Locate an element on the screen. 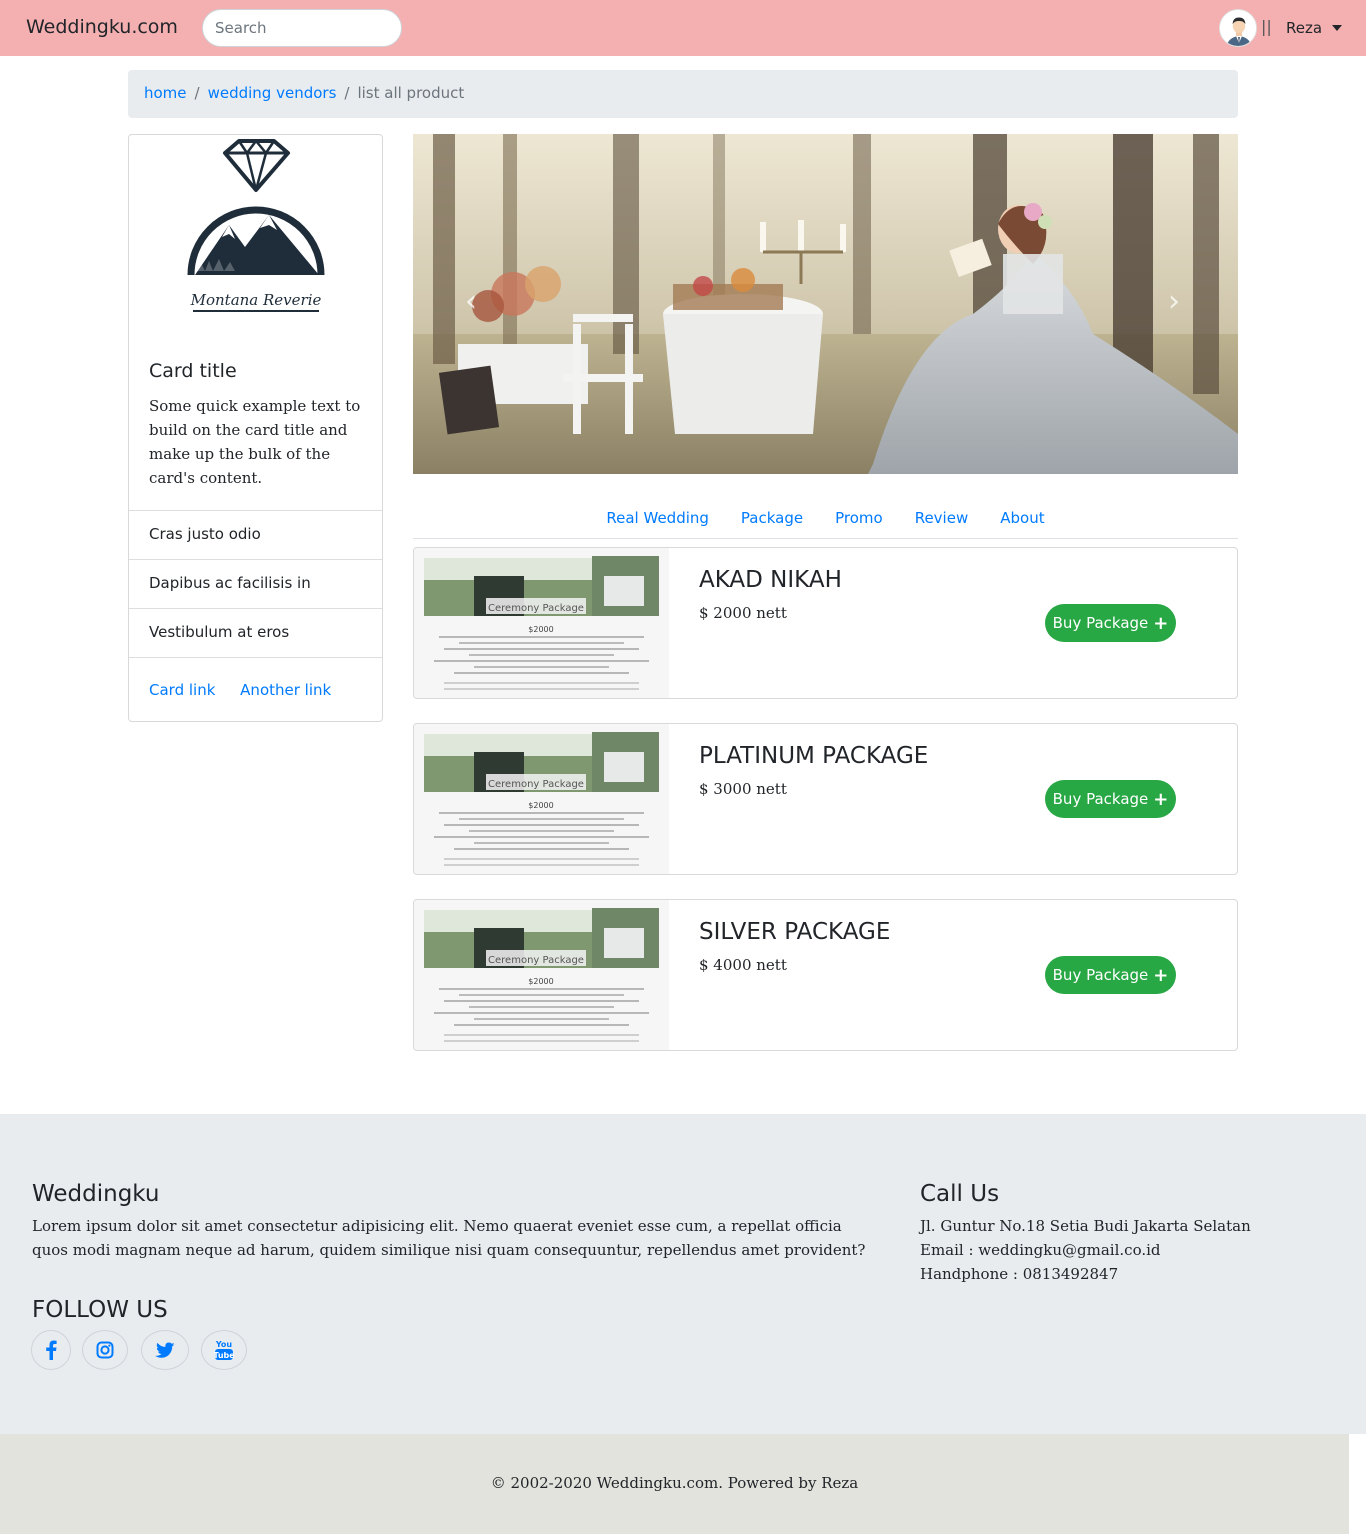 This screenshot has height=1534, width=1366. vendor-tabs: Real Wedding Package Promo Review About is located at coordinates (825, 522).